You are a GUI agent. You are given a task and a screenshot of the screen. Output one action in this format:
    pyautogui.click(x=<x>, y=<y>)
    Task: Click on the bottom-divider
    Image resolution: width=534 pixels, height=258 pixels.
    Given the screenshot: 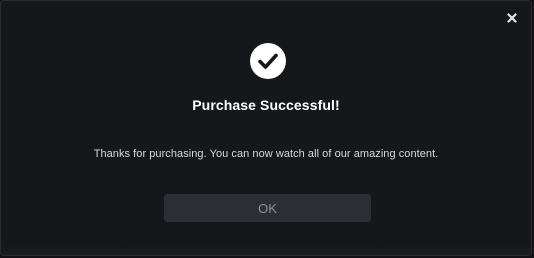 What is the action you would take?
    pyautogui.click(x=266, y=250)
    